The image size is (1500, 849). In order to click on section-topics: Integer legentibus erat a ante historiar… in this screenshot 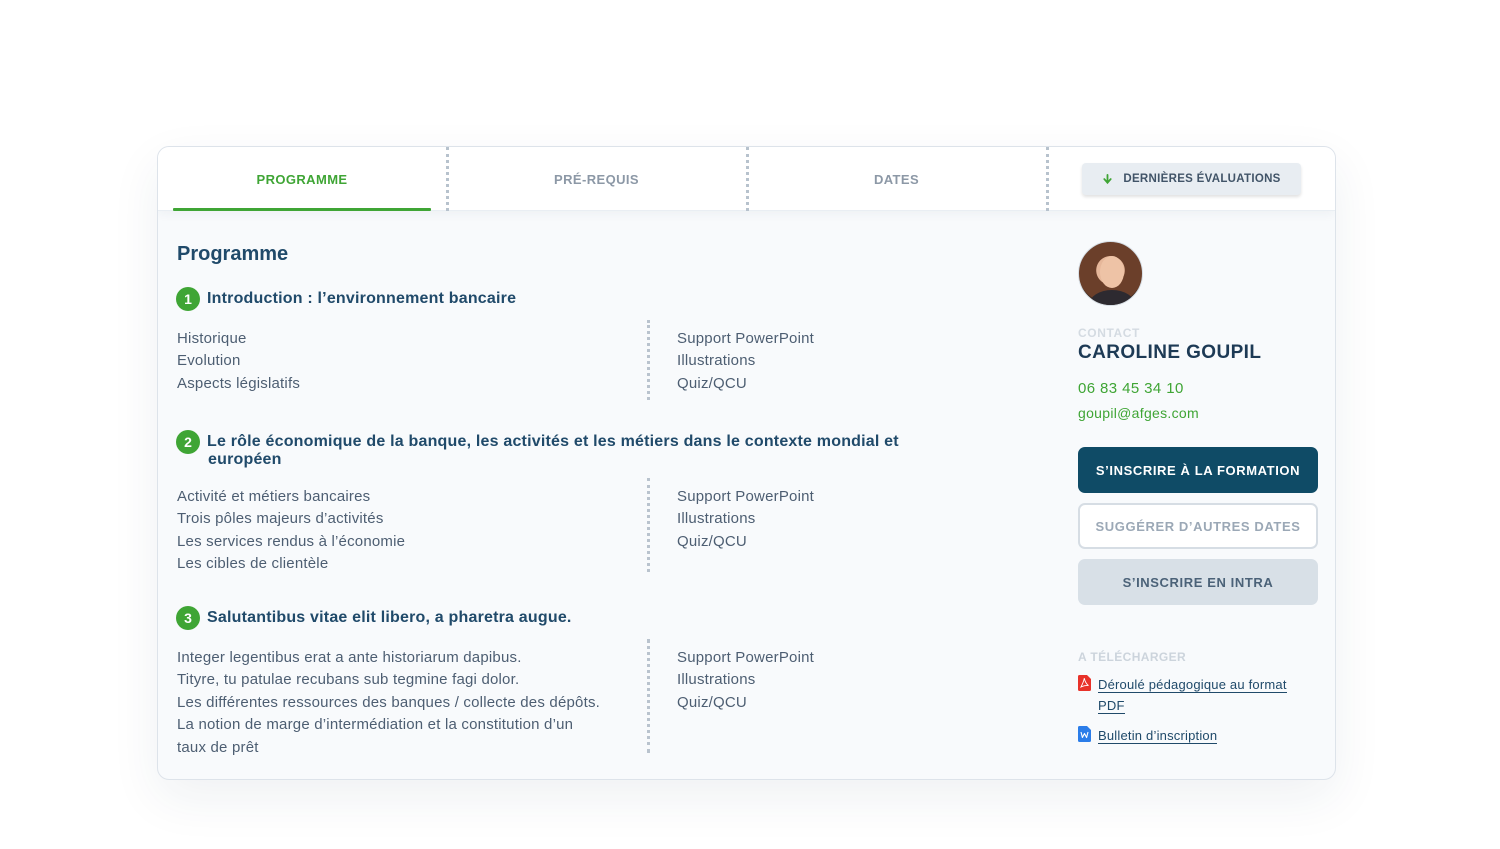, I will do `click(402, 703)`.